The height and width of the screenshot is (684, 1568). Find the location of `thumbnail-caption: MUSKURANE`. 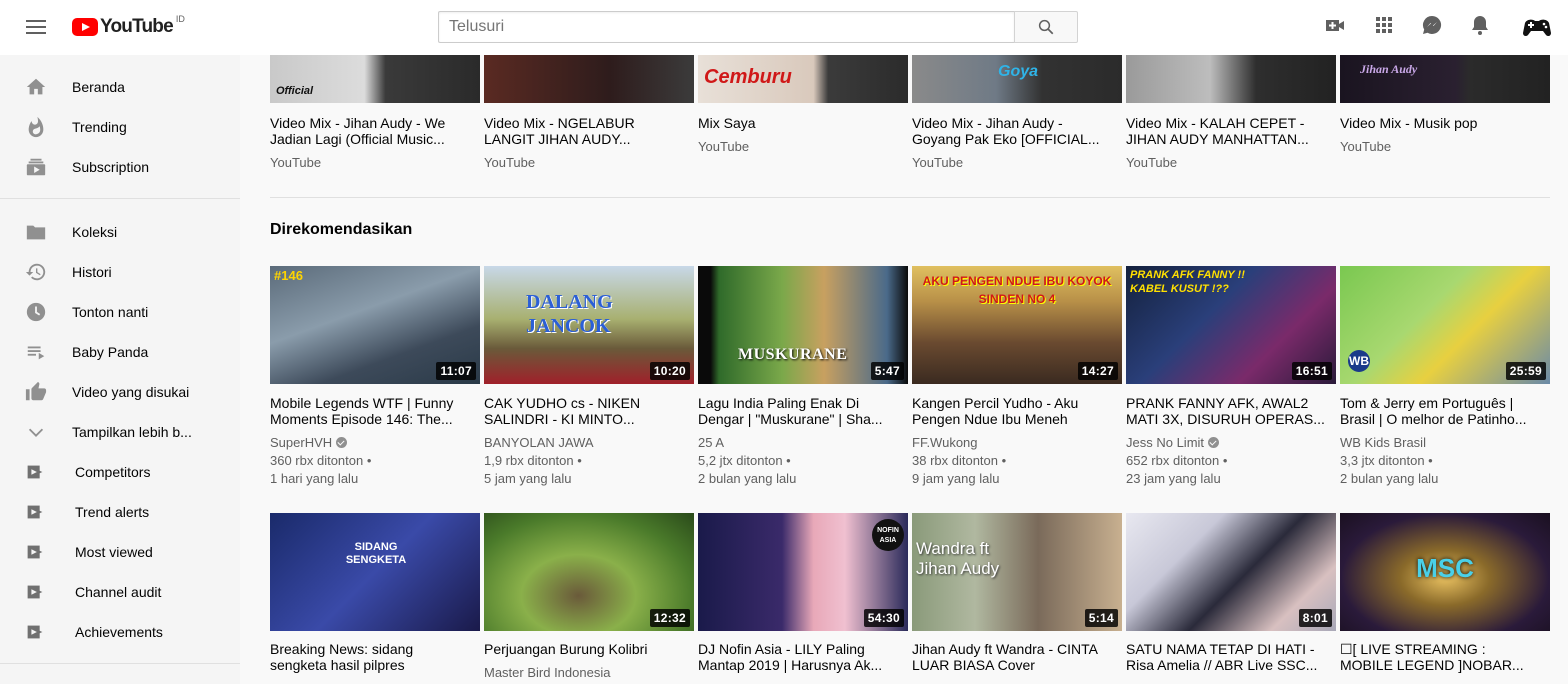

thumbnail-caption: MUSKURANE is located at coordinates (793, 354).